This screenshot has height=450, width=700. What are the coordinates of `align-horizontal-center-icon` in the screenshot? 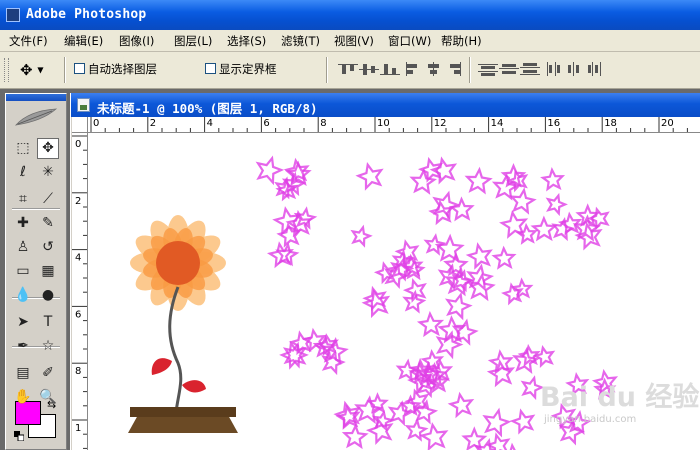 It's located at (434, 69).